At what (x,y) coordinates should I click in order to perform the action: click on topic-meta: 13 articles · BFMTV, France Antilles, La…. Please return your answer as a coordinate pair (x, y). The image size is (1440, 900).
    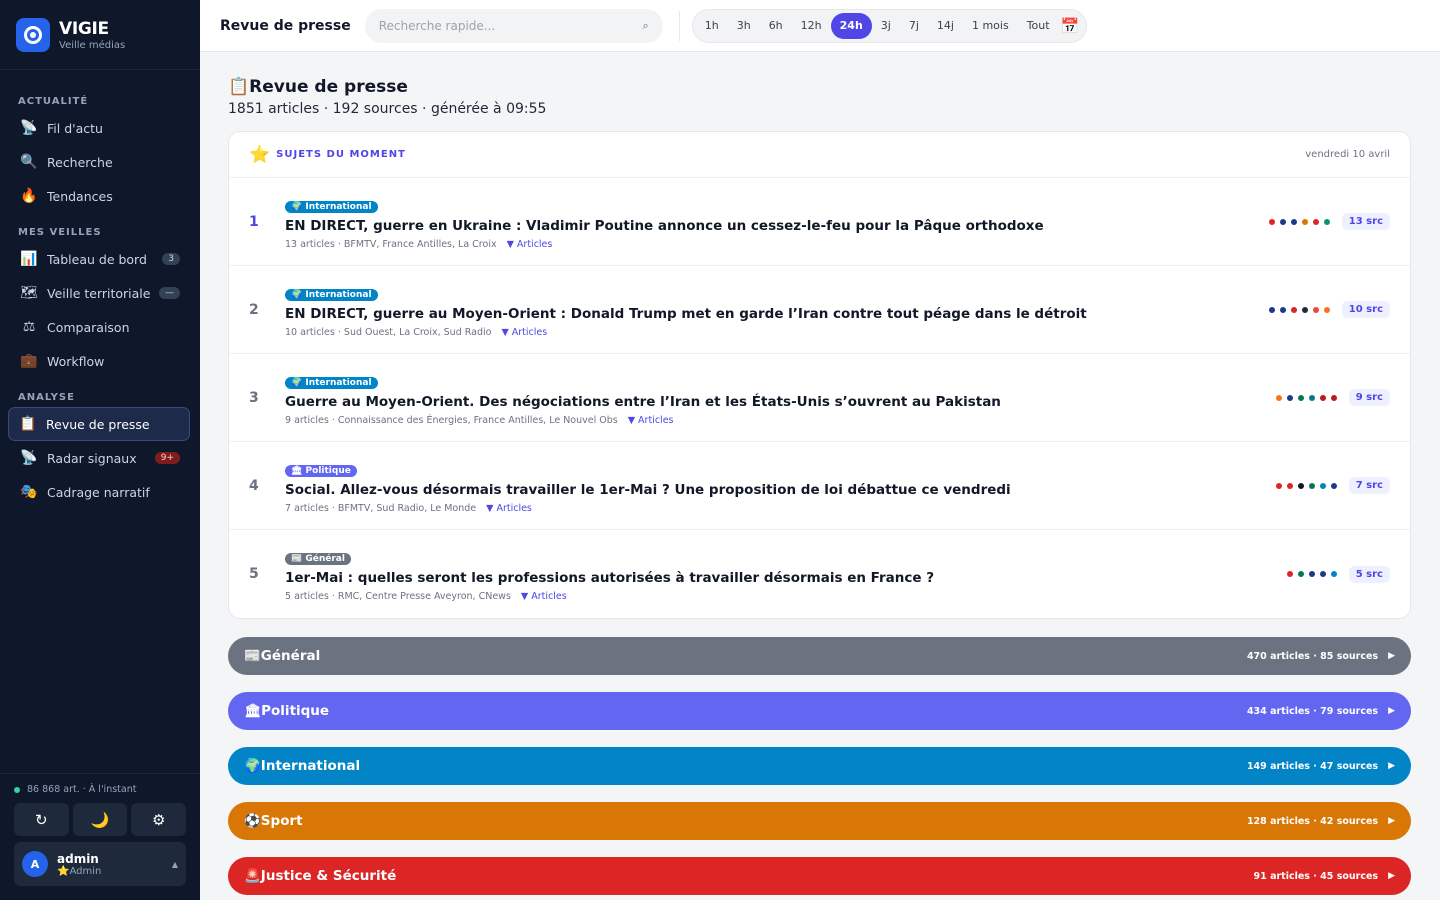
    Looking at the image, I should click on (391, 244).